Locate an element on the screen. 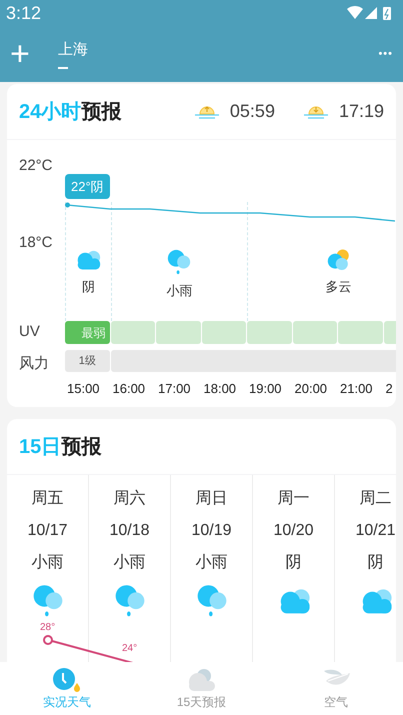 The width and height of the screenshot is (403, 715). uv-bar: 最弱 is located at coordinates (87, 332).